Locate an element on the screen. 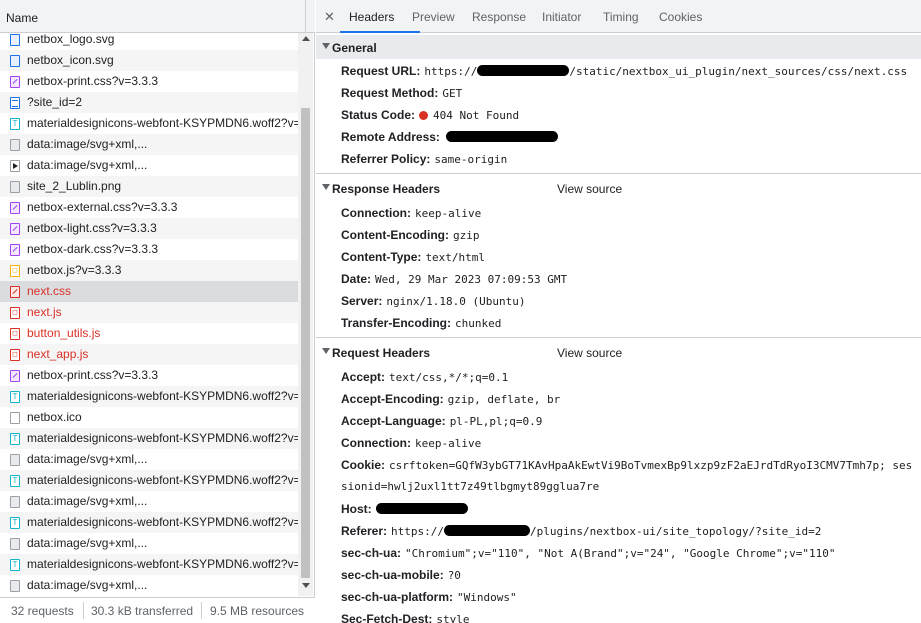 Image resolution: width=921 pixels, height=623 pixels. header-key: Content-Encoding: is located at coordinates (395, 235).